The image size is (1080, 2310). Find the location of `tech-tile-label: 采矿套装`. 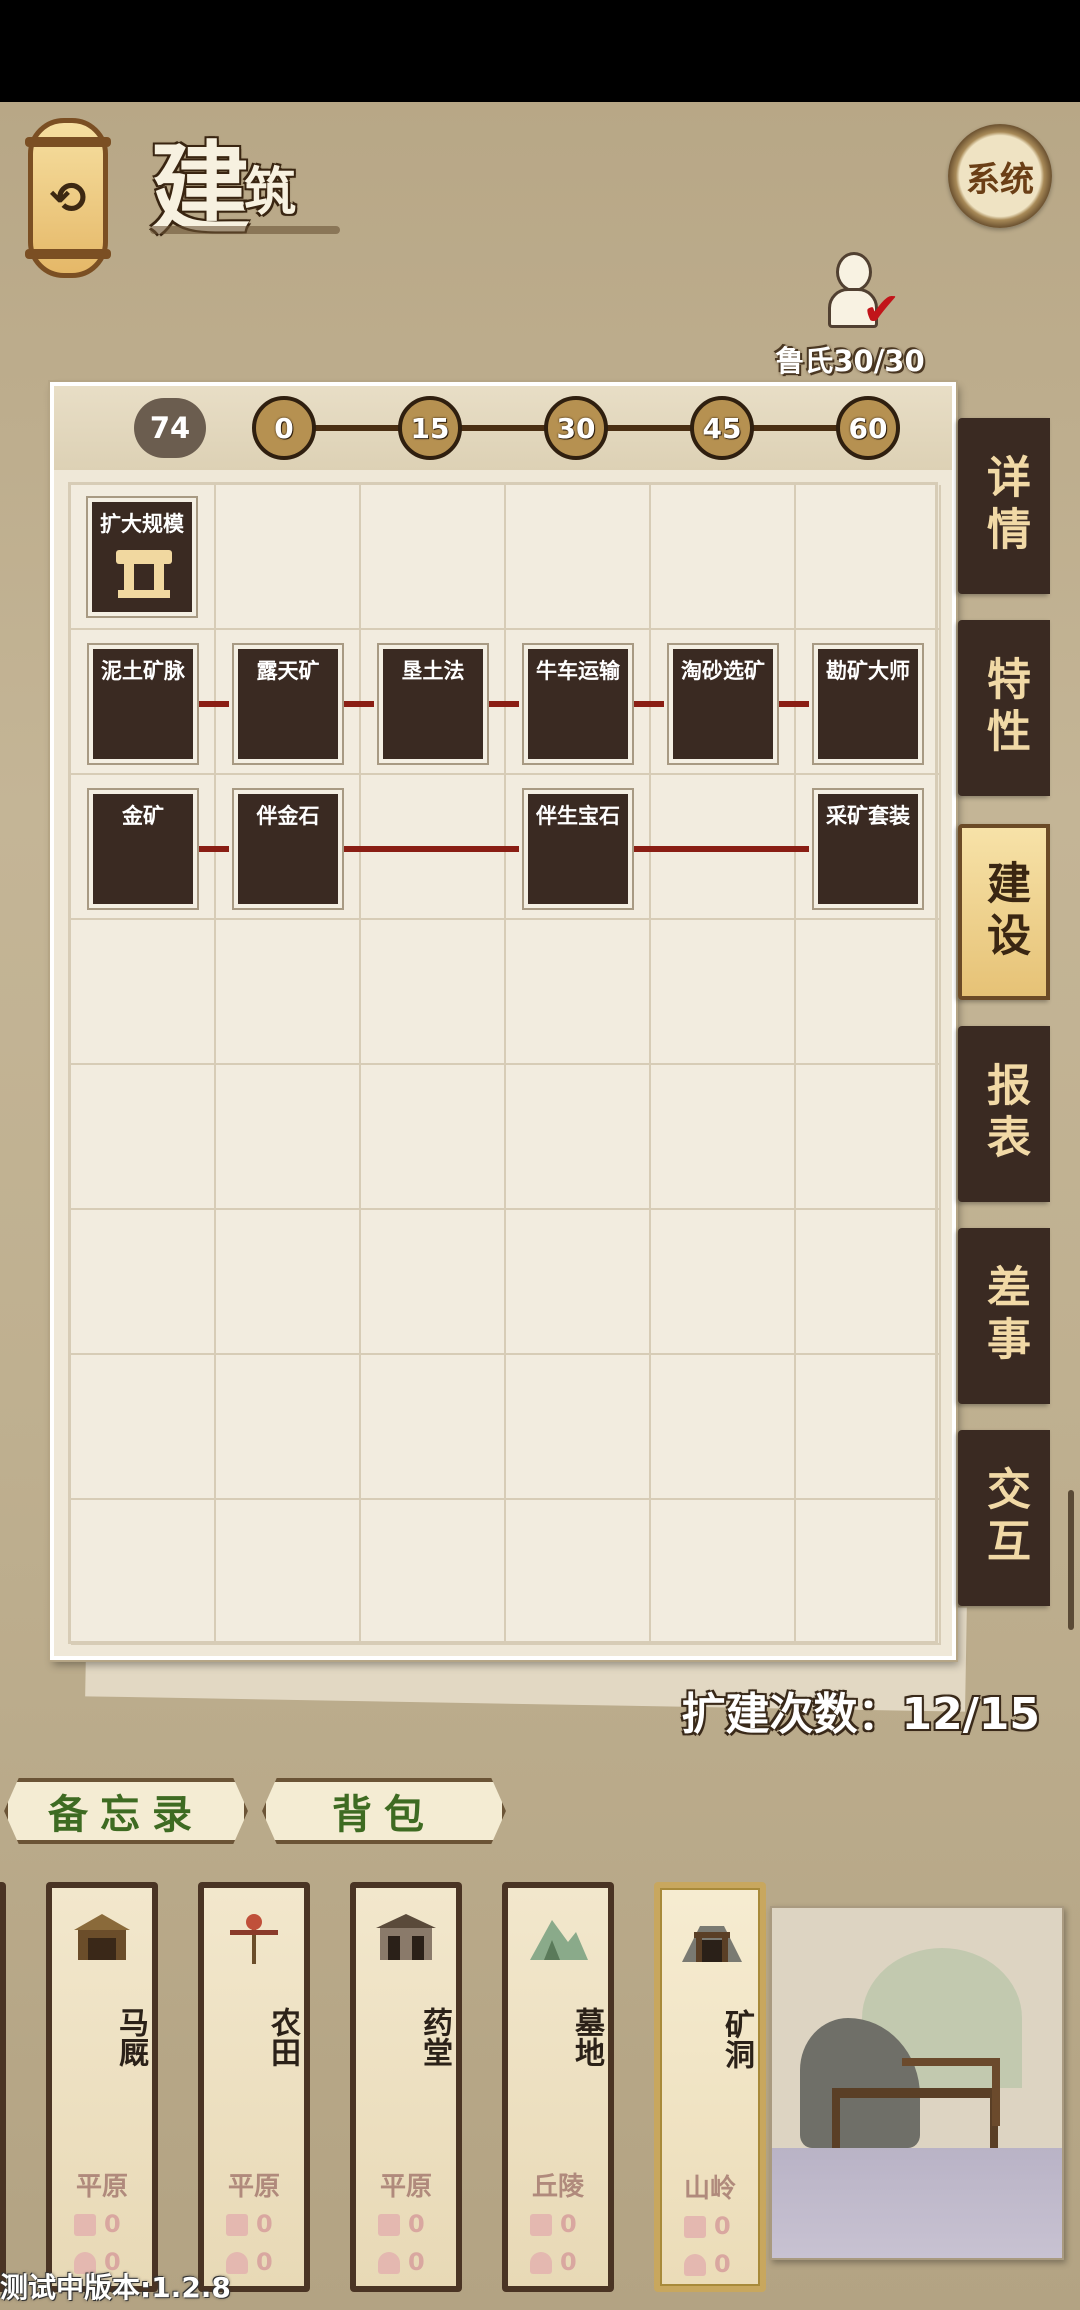

tech-tile-label: 采矿套装 is located at coordinates (868, 816).